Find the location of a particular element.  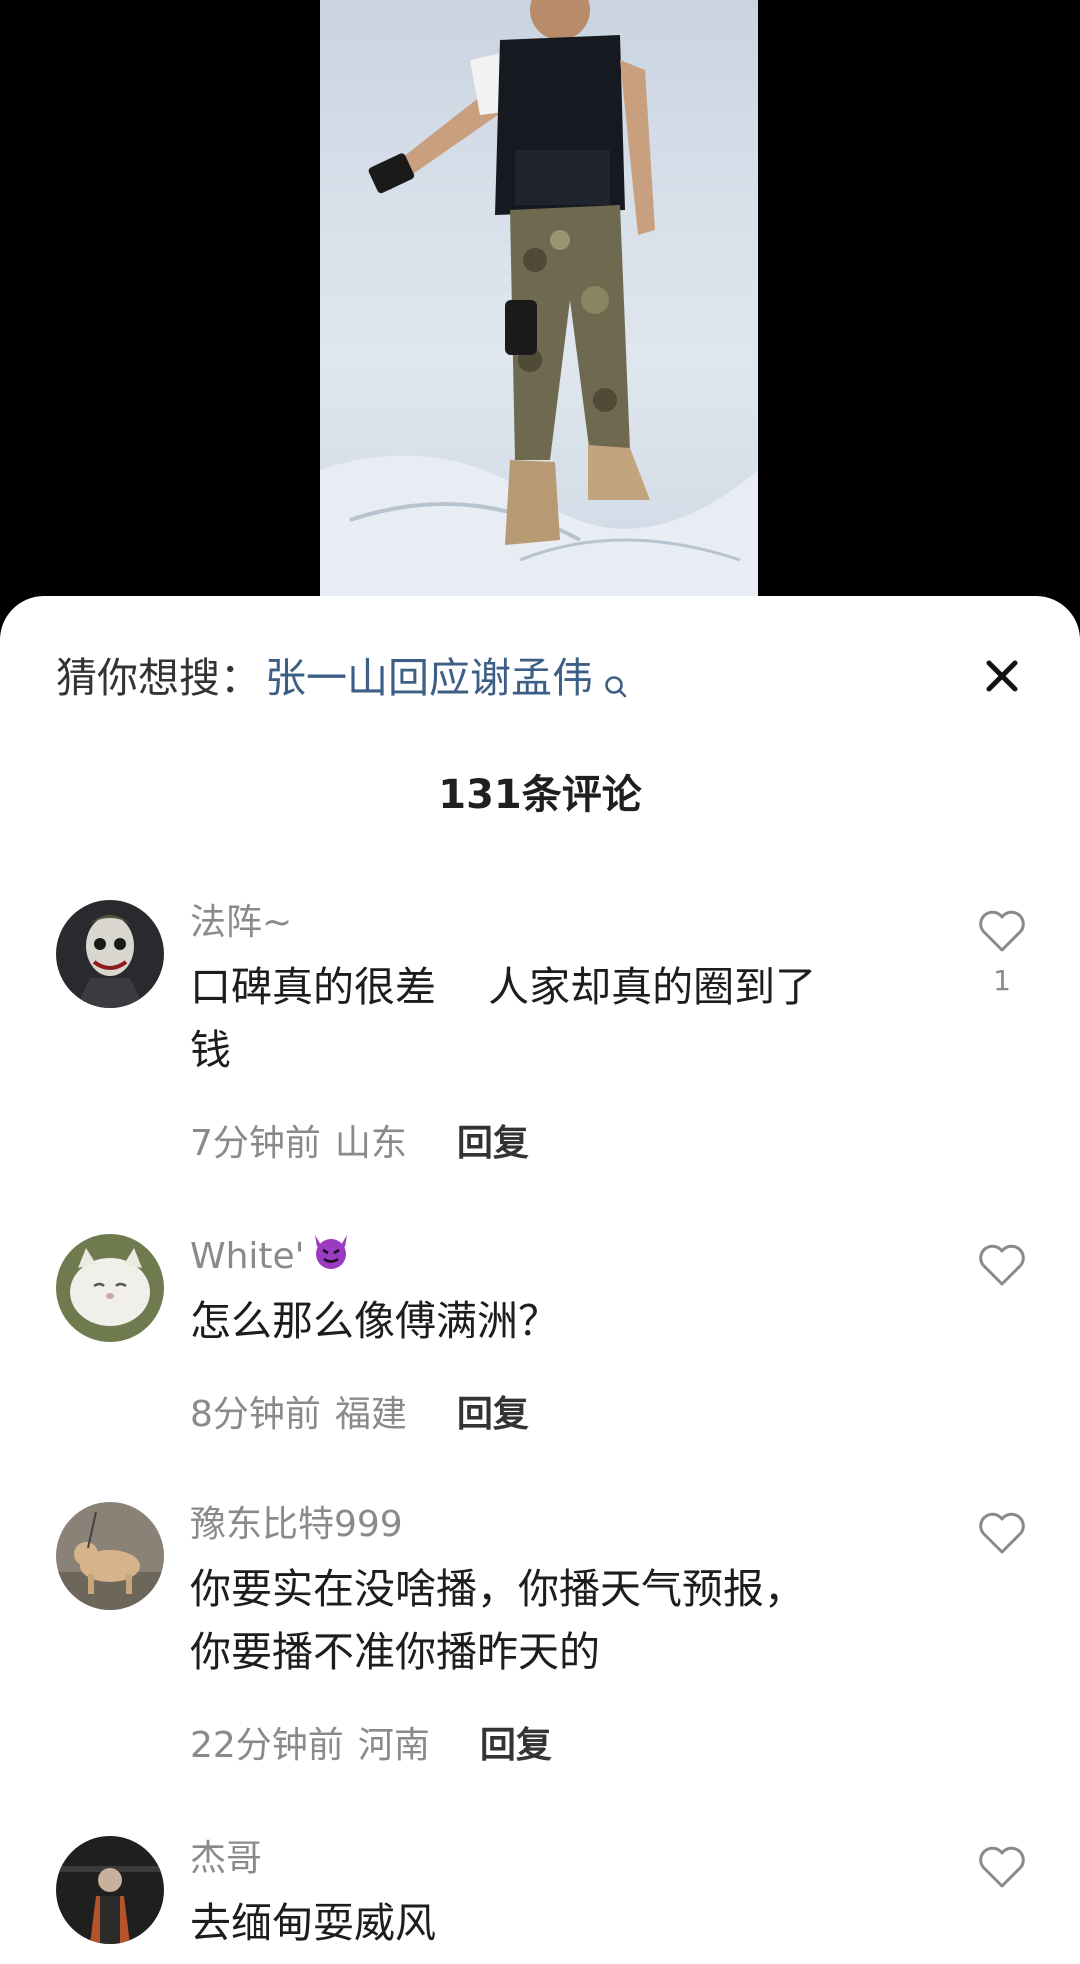

close-button is located at coordinates (1002, 676).